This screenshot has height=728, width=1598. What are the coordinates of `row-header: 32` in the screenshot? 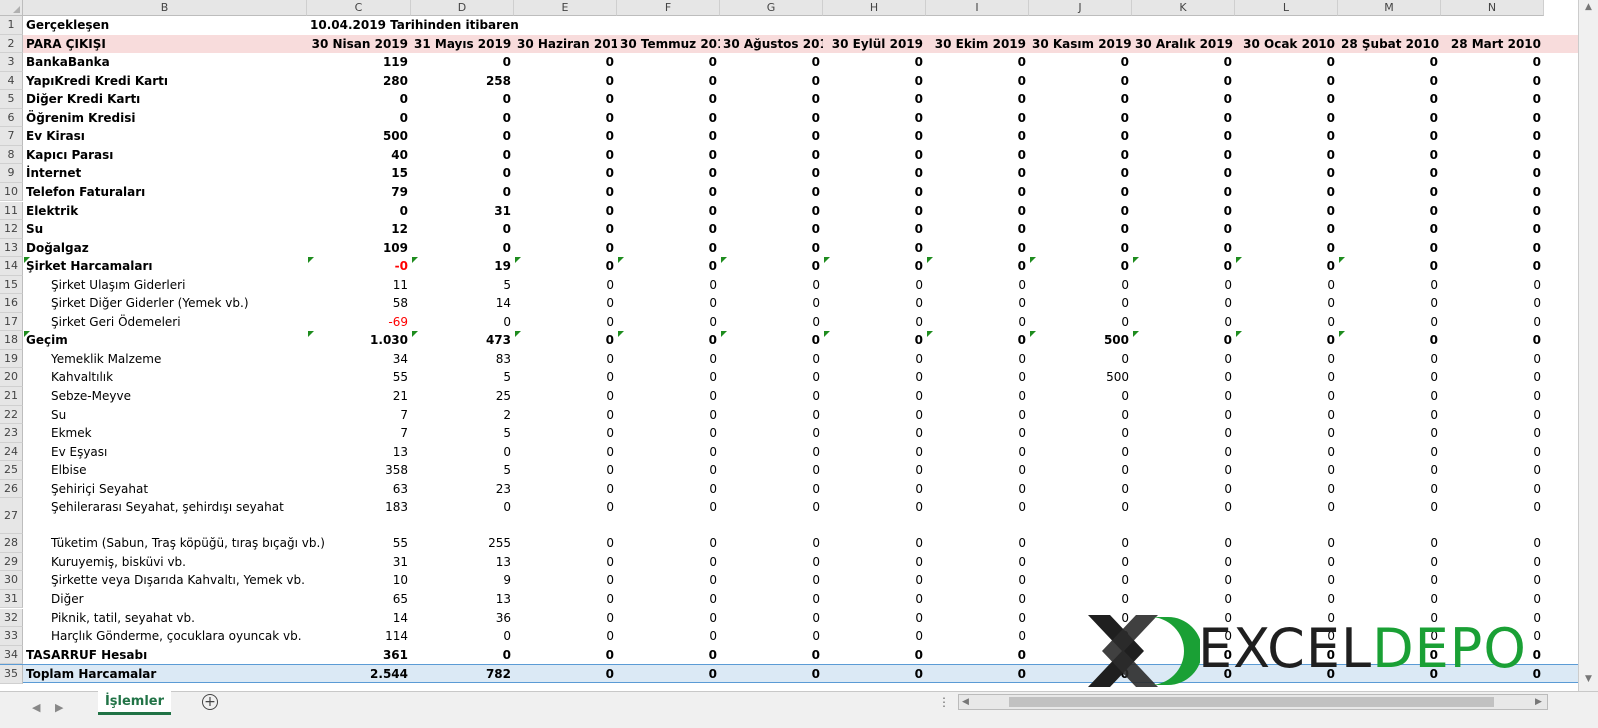 It's located at (11, 618).